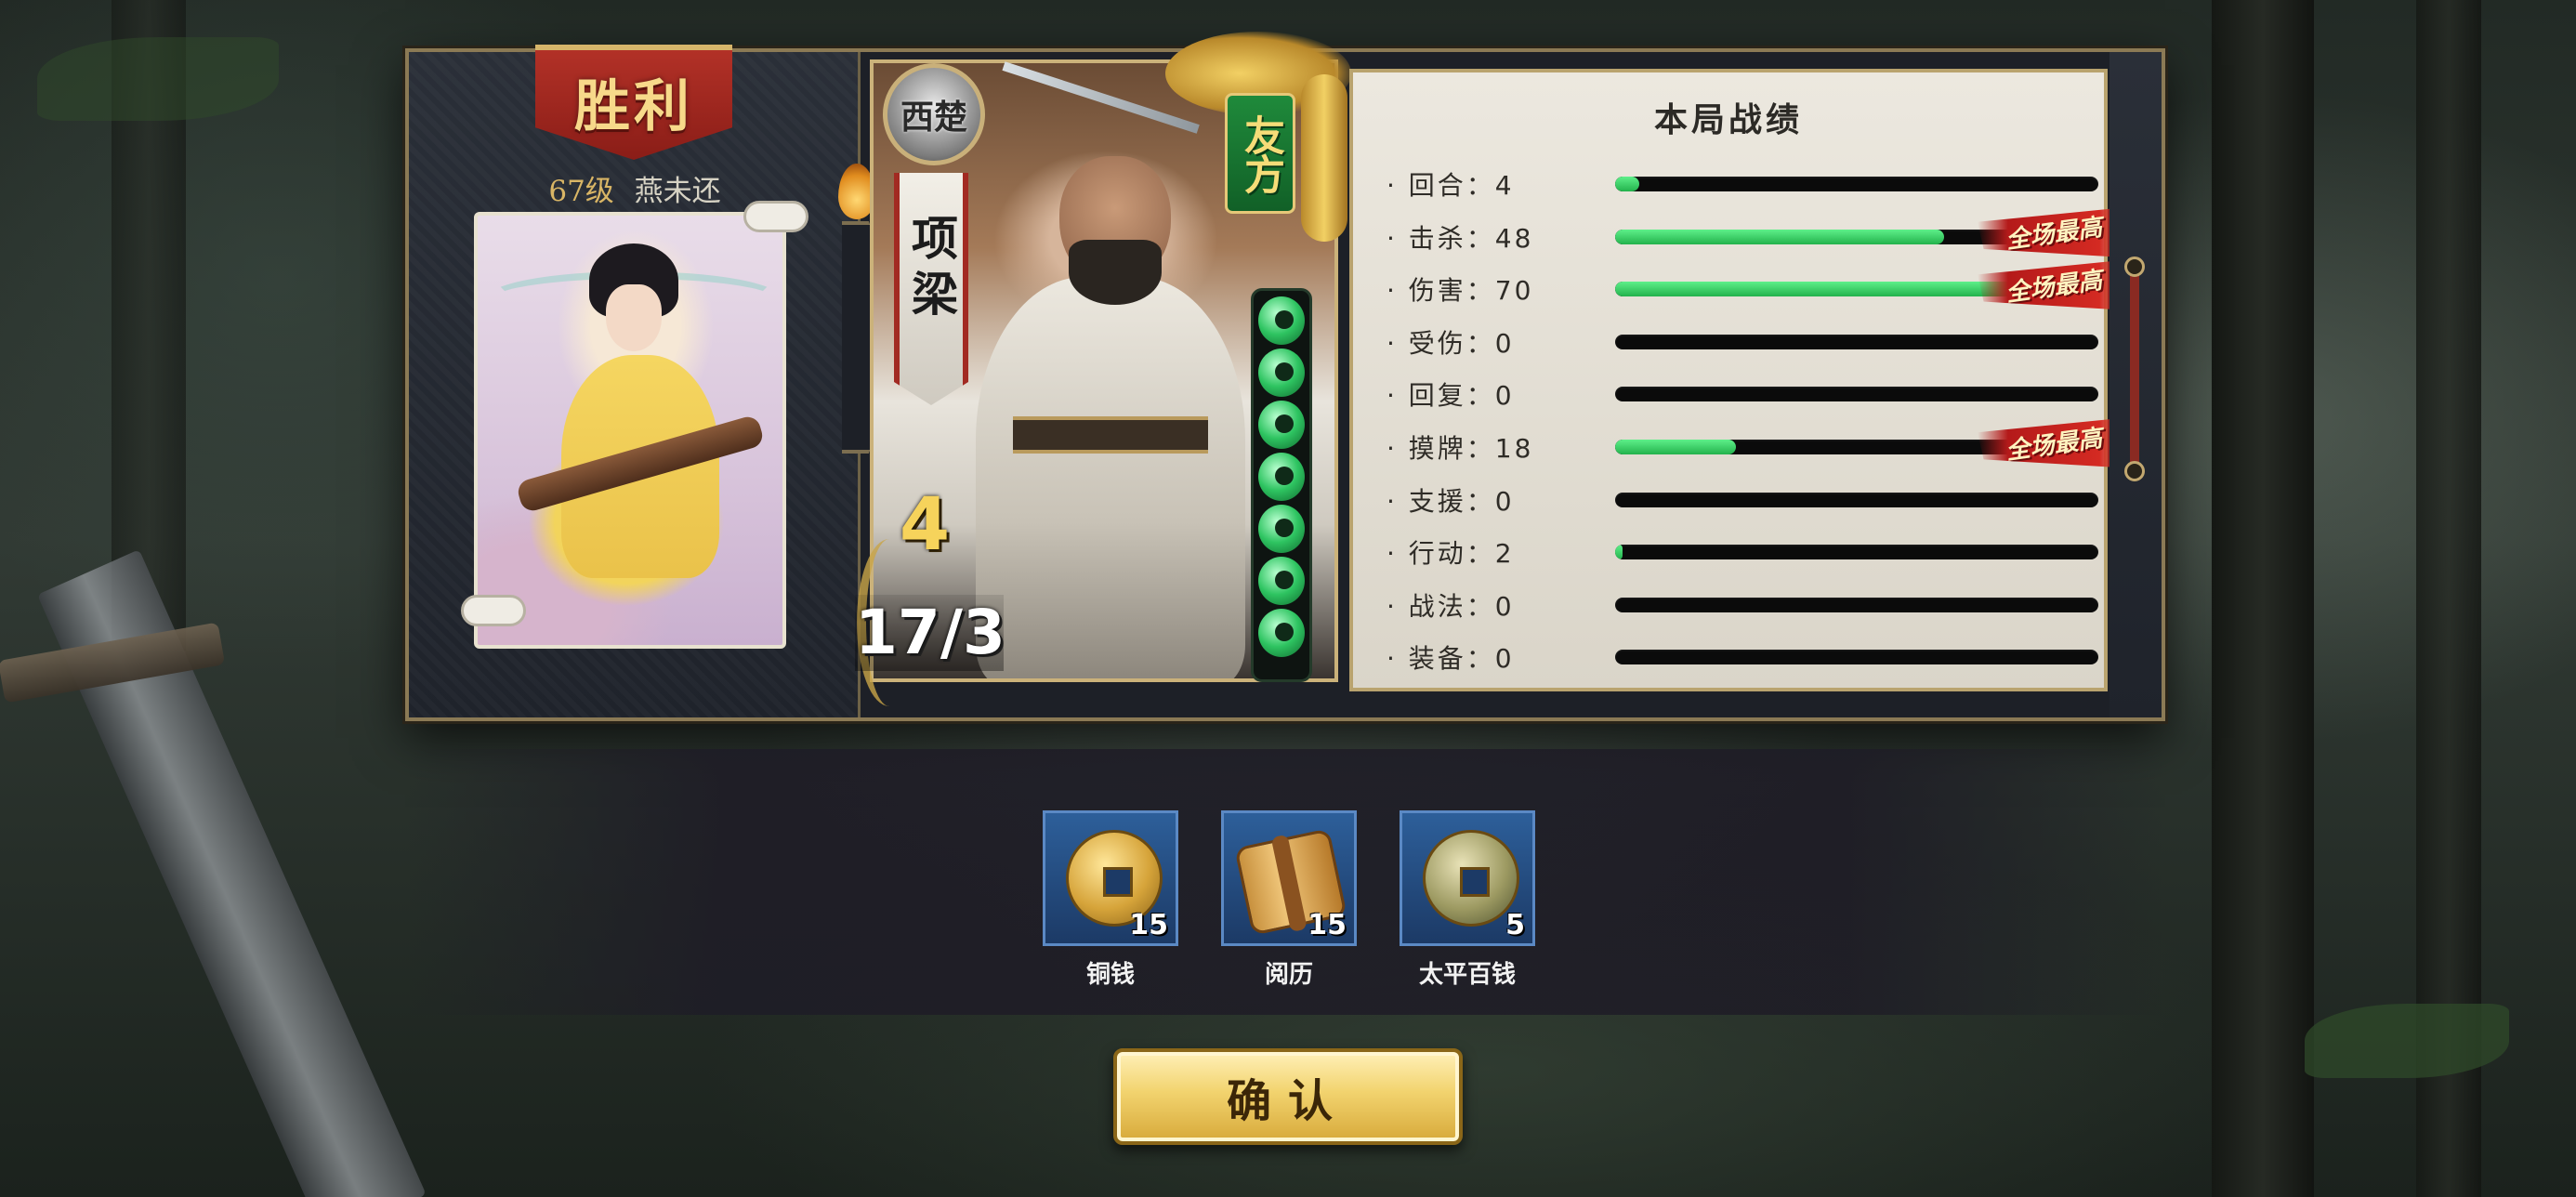 The height and width of the screenshot is (1197, 2576). I want to click on reward-item: 15 阅历, so click(1289, 900).